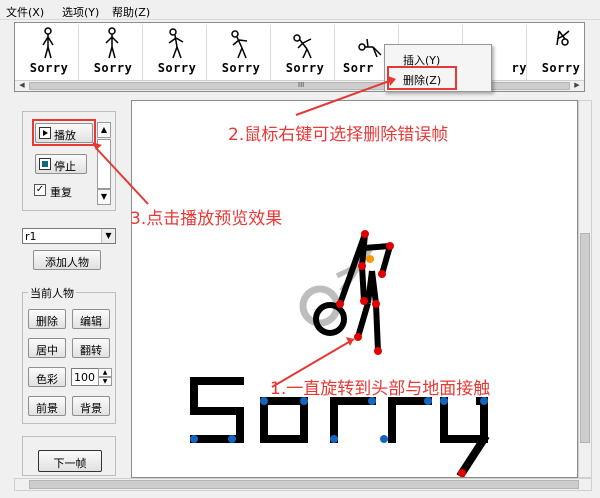 This screenshot has width=600, height=498. Describe the element at coordinates (131, 12) in the screenshot. I see `menu-help: 帮助(Z)` at that location.